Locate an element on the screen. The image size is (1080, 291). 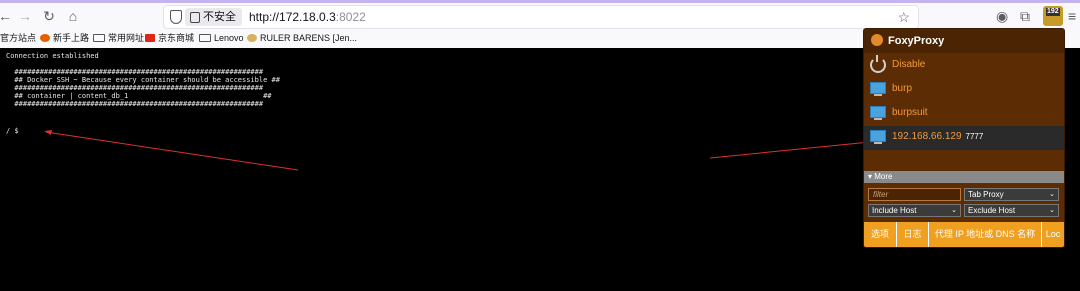
proxy-item-host: 192.168.66.129 is located at coordinates (927, 136).